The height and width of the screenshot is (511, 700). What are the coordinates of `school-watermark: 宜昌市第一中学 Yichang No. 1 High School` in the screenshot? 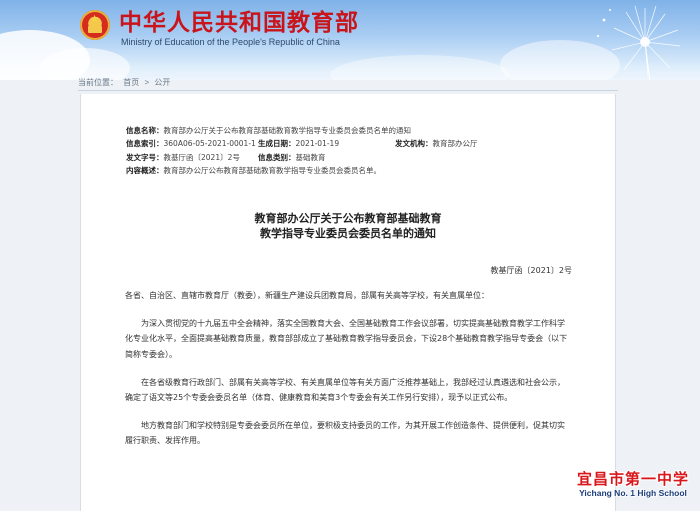 It's located at (633, 484).